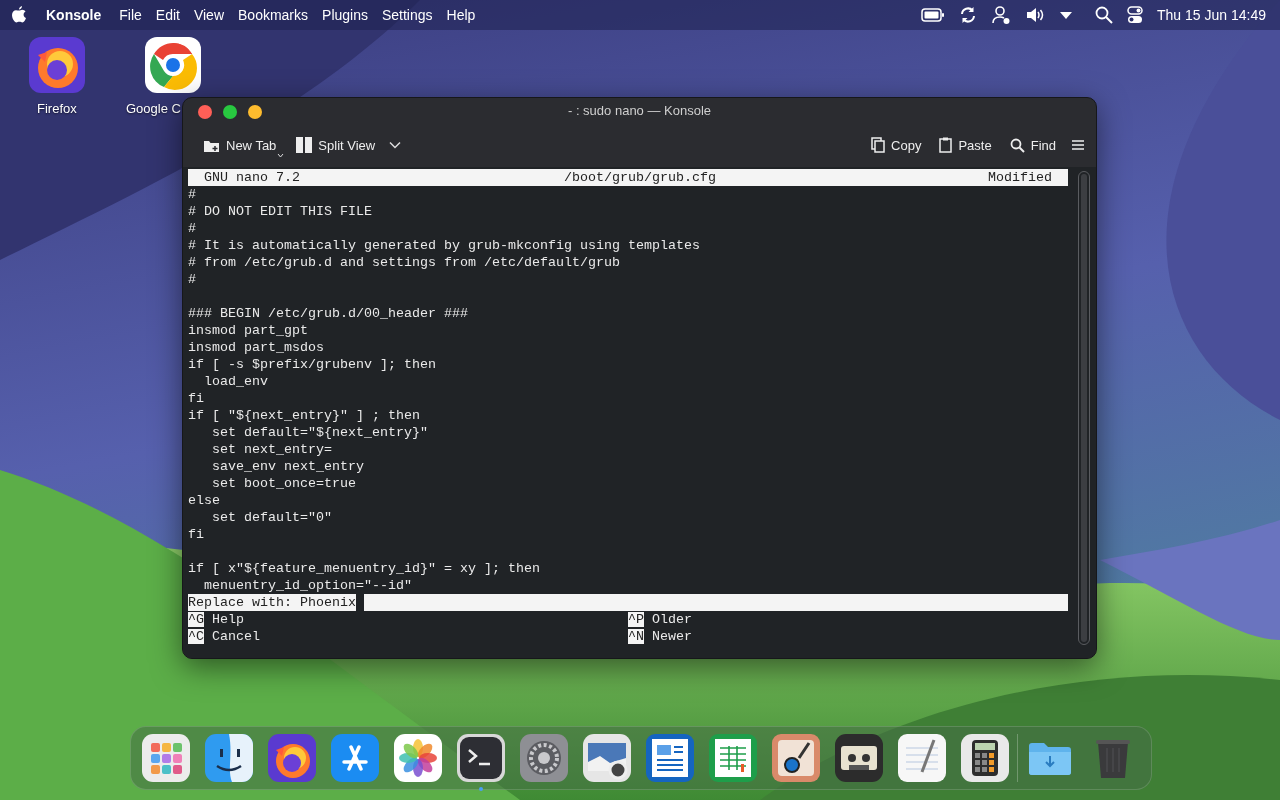  I want to click on code-line: # It is automatically generated by grub-mkconfig using templates, so click(444, 245).